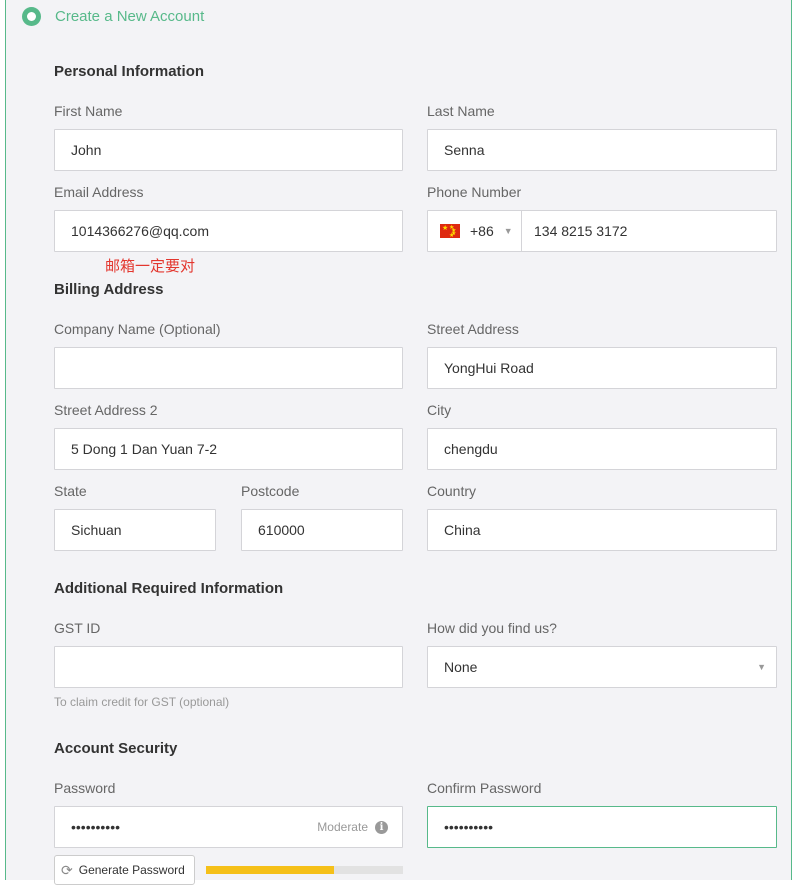  What do you see at coordinates (484, 788) in the screenshot?
I see `confirm-password-label: Confirm Password` at bounding box center [484, 788].